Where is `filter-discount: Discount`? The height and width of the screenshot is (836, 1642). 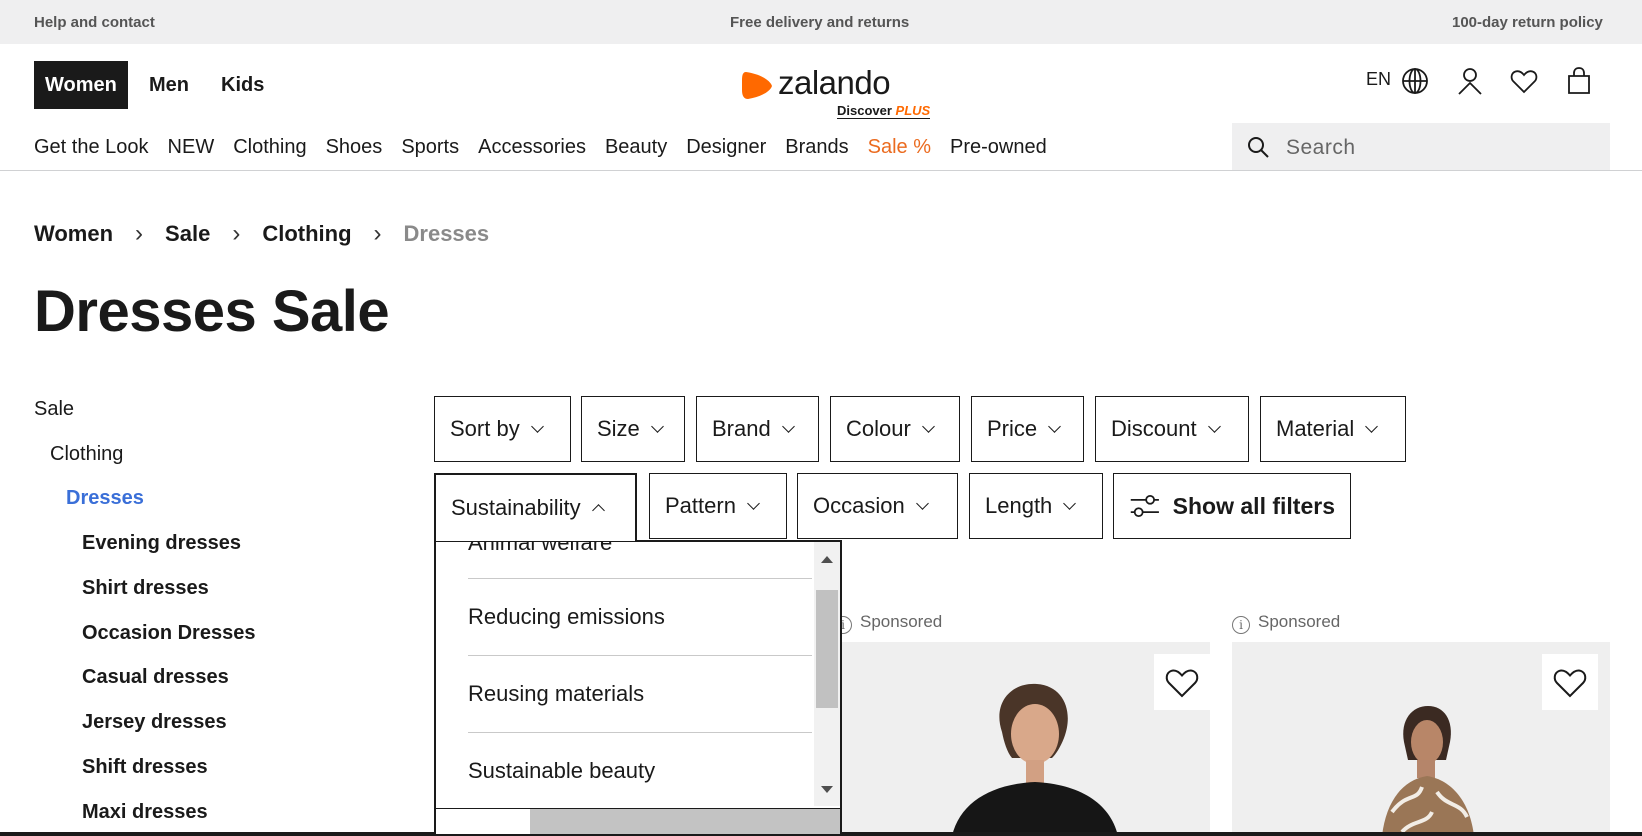 filter-discount: Discount is located at coordinates (1172, 429).